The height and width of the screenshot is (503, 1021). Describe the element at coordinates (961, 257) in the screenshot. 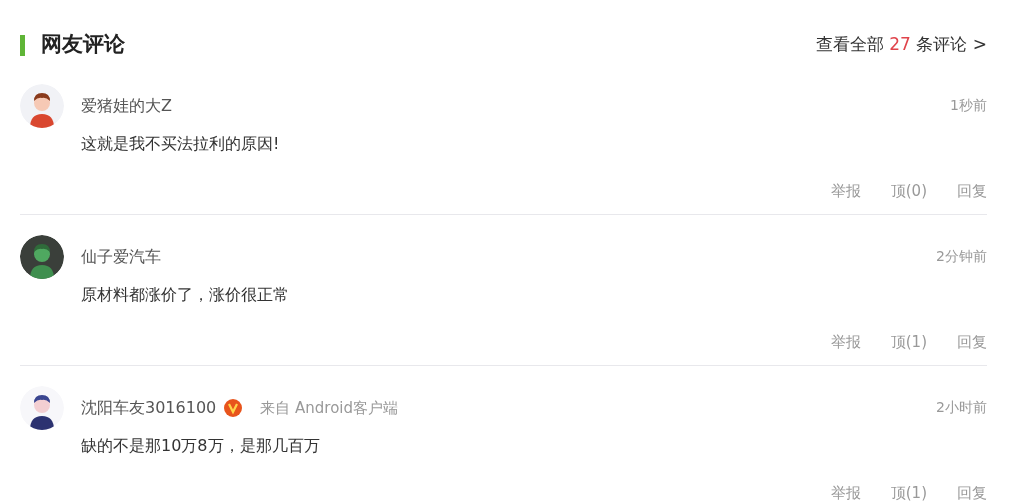

I see `comment-time: 2分钟前` at that location.